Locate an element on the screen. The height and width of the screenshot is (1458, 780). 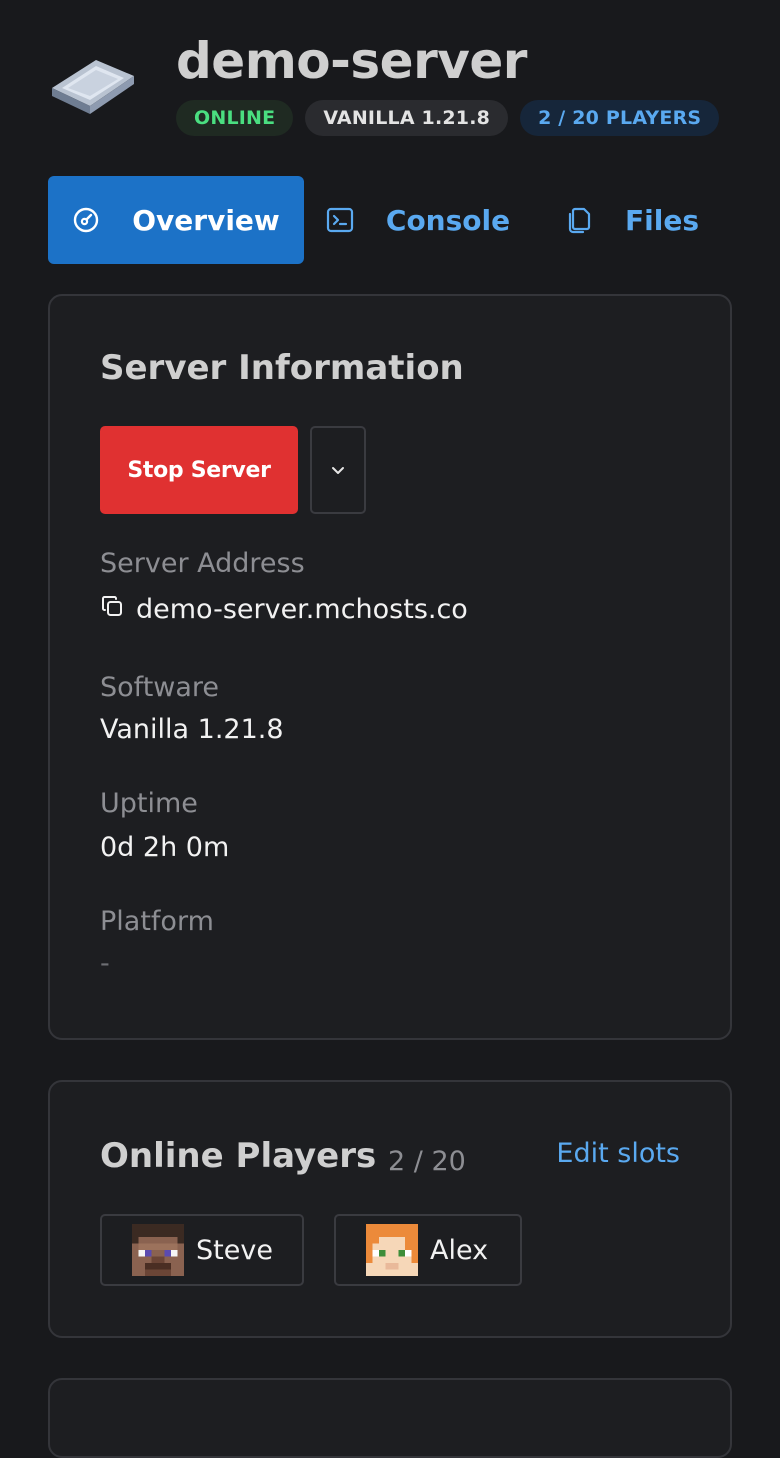
players-badge: 2 / 20 PLAYERS is located at coordinates (620, 118).